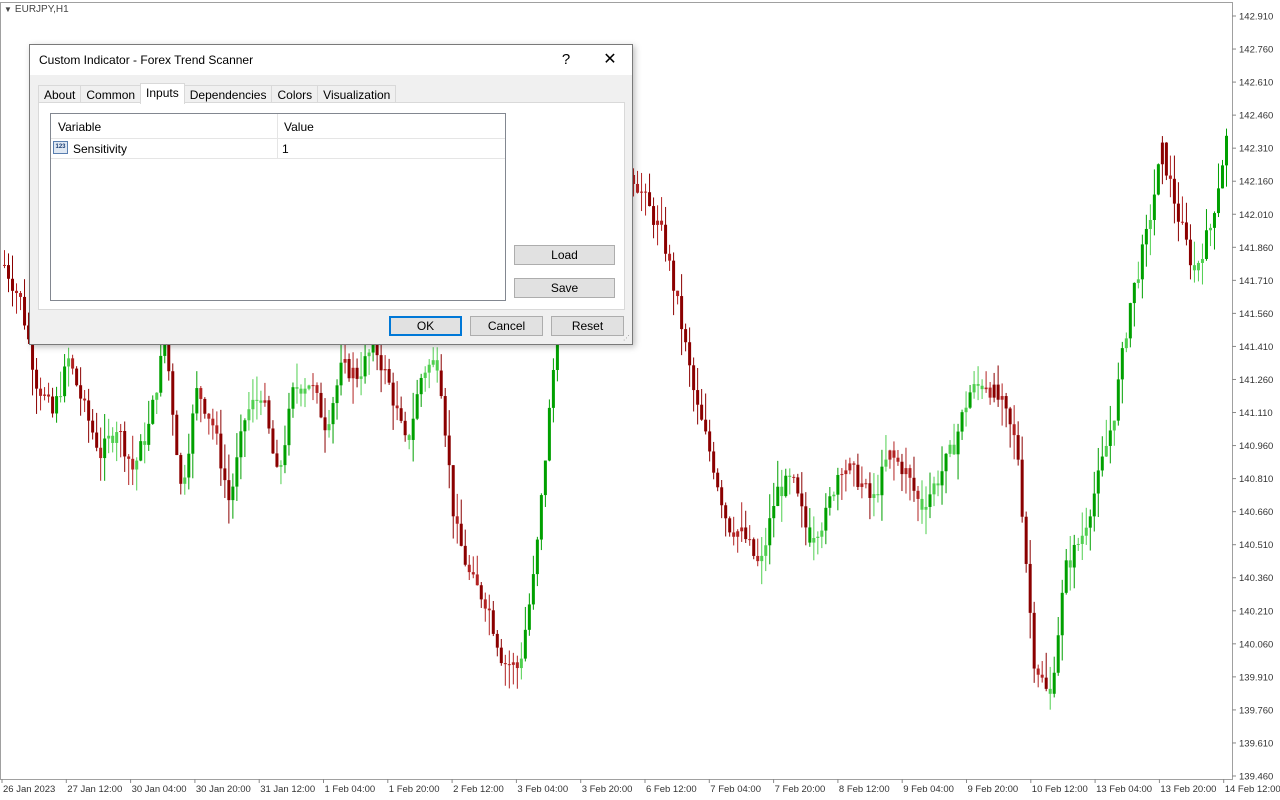  I want to click on dialog-title: Custom Indicator - Forex Trend Scanner, so click(146, 60).